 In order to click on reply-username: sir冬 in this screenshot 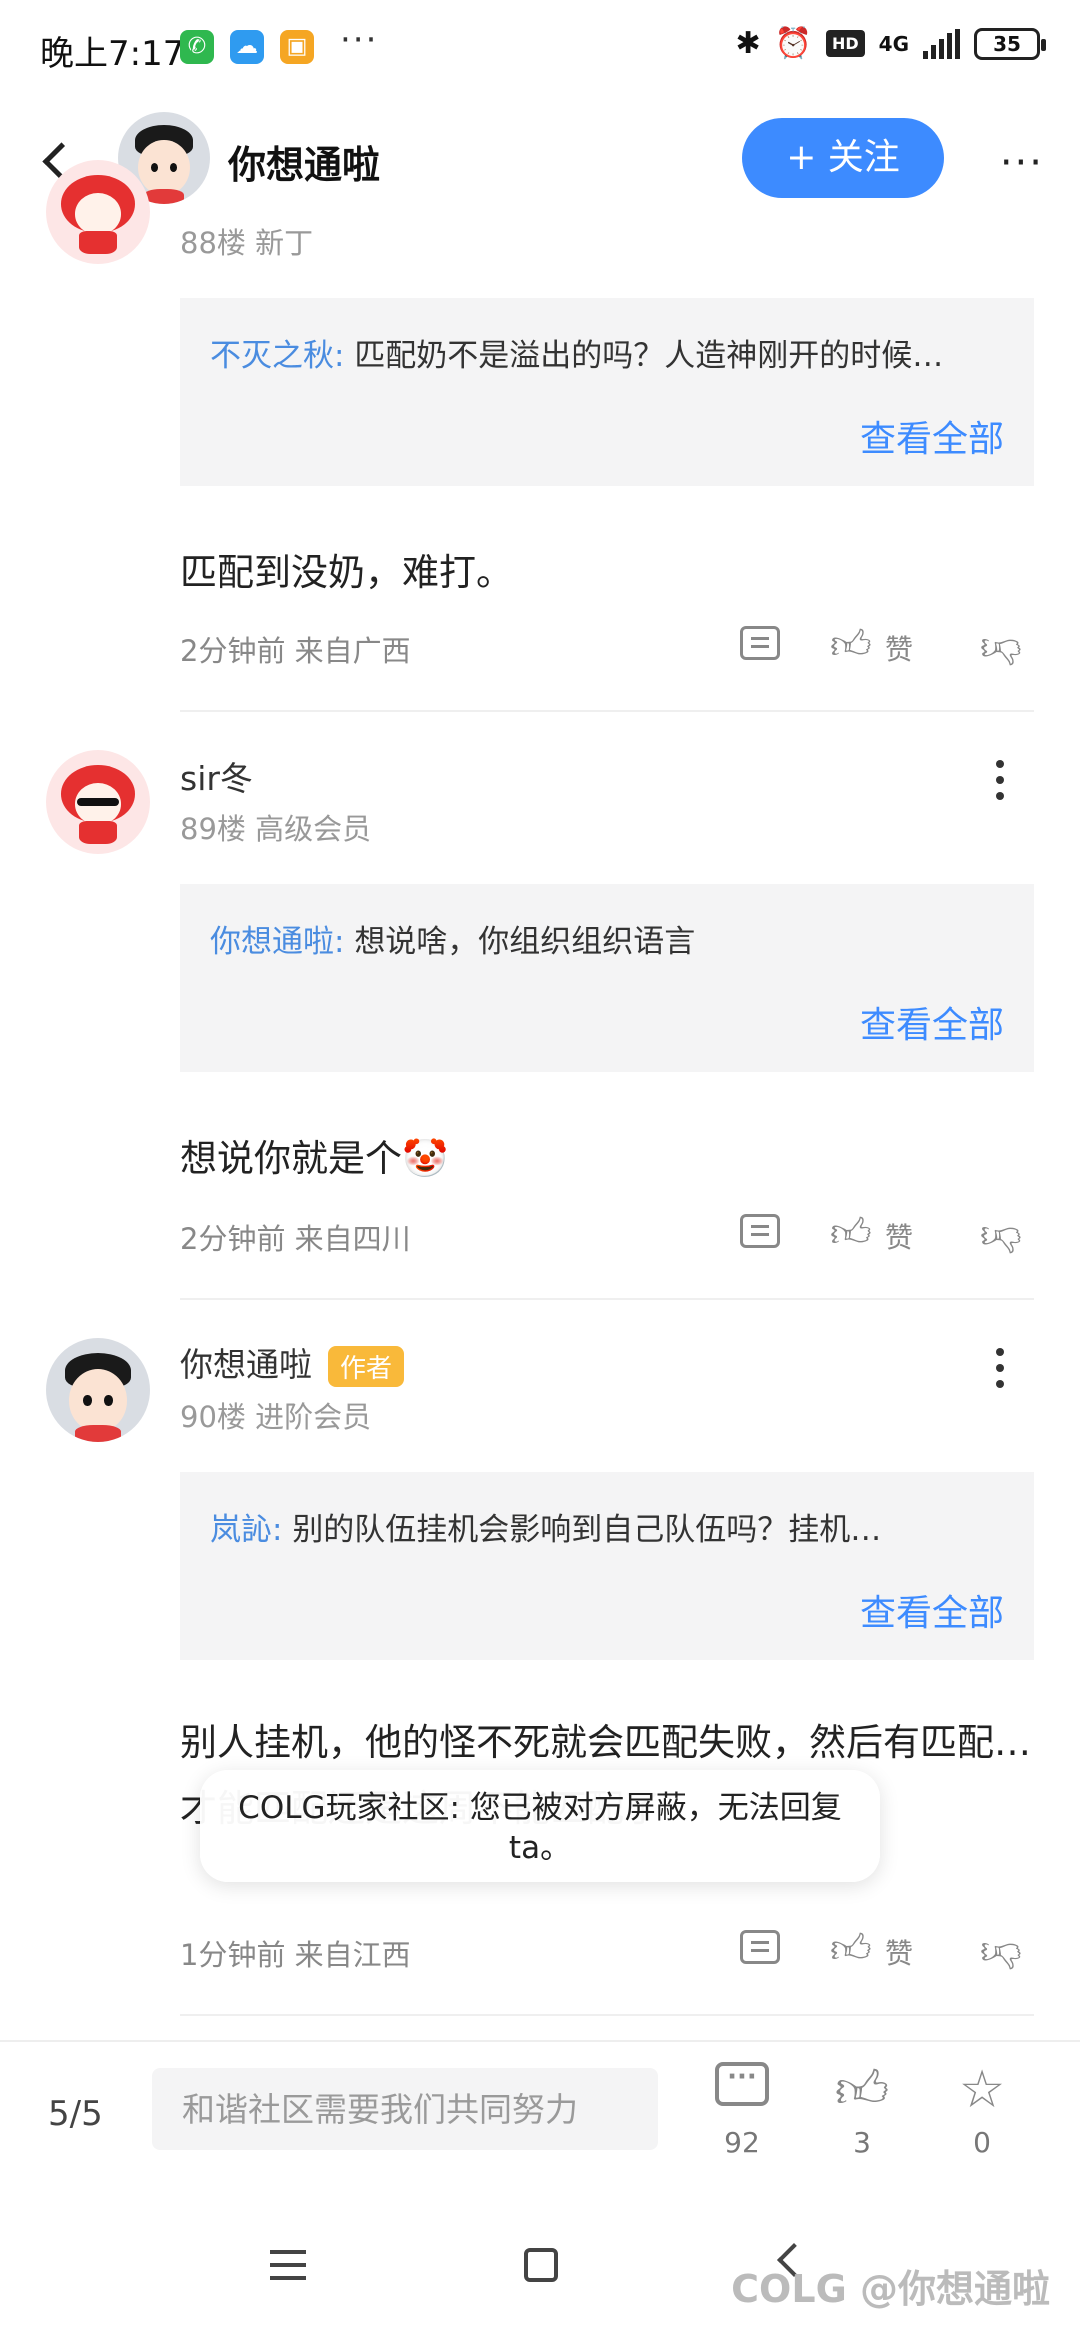, I will do `click(216, 776)`.